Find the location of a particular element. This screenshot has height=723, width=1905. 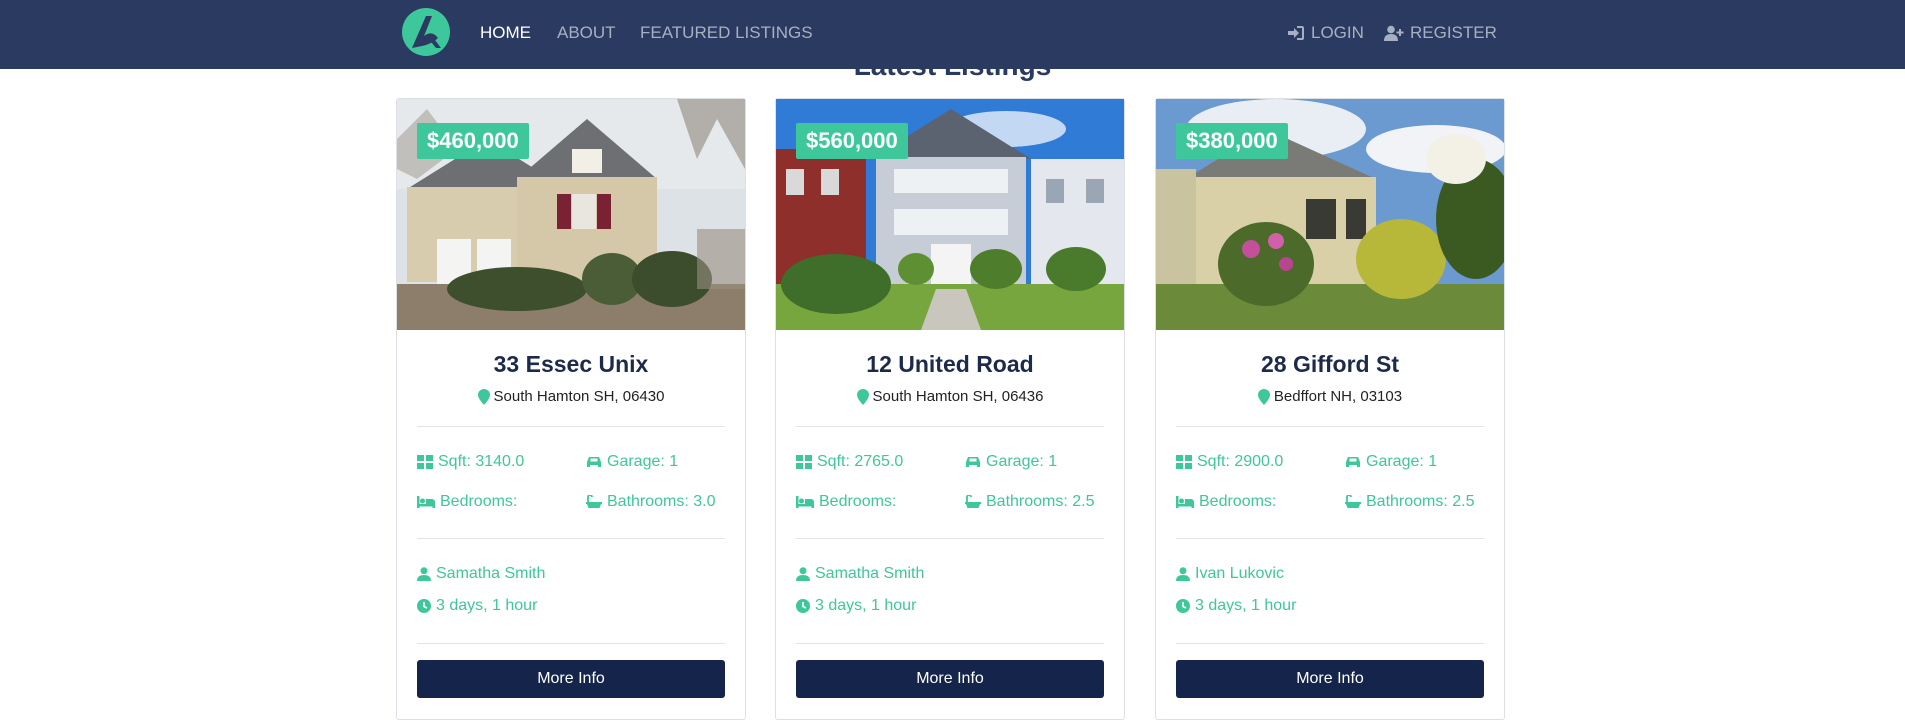

user-plus-icon is located at coordinates (1394, 33).